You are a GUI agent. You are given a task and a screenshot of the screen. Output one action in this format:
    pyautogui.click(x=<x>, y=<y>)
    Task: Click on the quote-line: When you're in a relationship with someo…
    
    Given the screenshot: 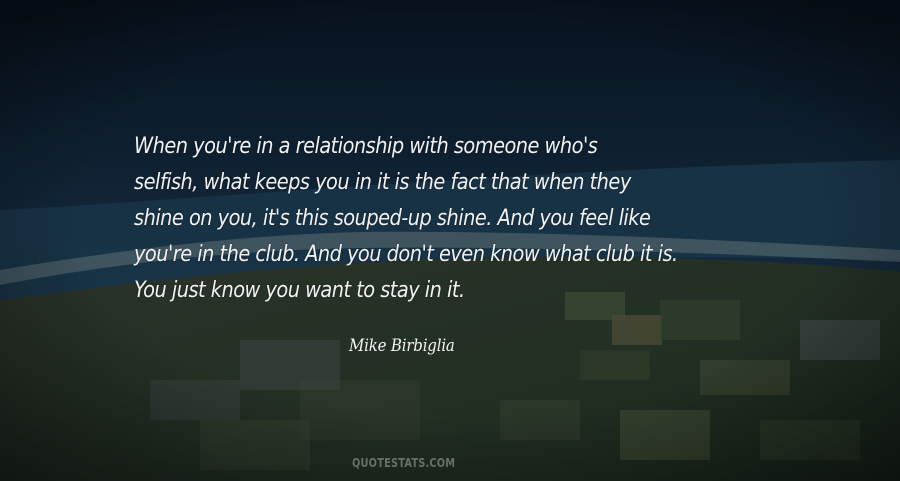 What is the action you would take?
    pyautogui.click(x=366, y=146)
    